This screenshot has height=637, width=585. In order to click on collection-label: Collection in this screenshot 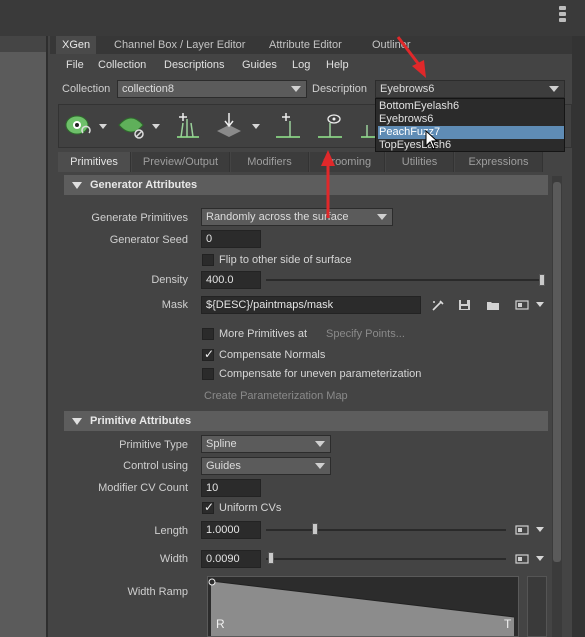, I will do `click(86, 89)`.